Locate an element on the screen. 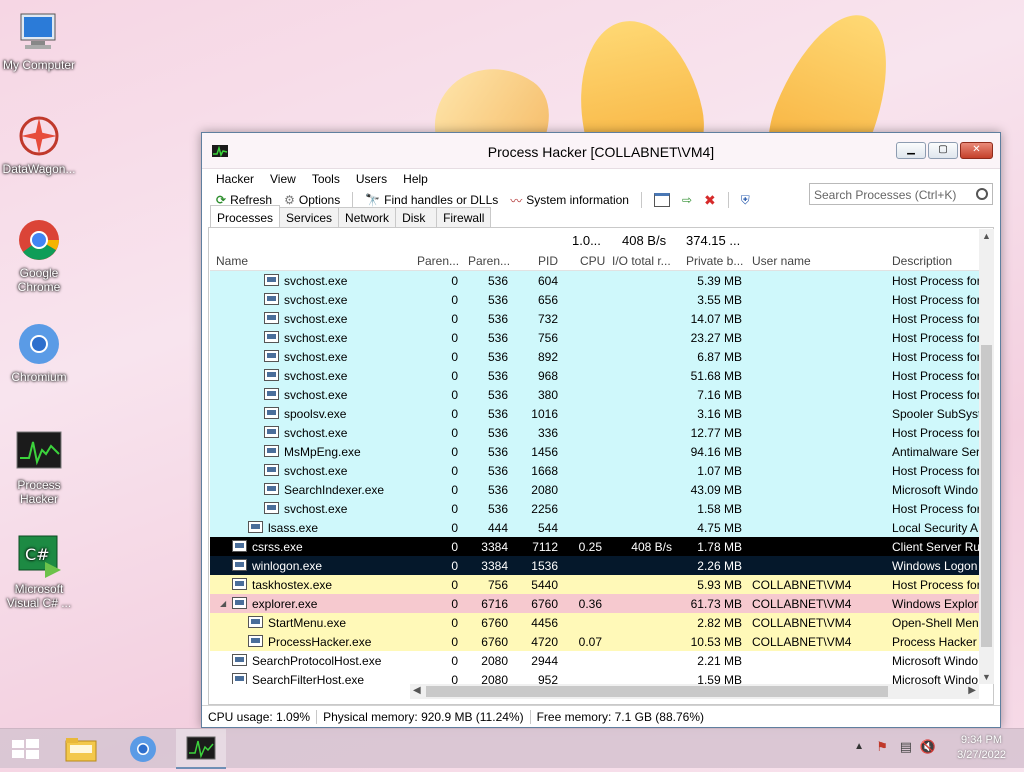 The image size is (1024, 772). show-hidden-icons-chevron-icon: ▲ is located at coordinates (859, 746).